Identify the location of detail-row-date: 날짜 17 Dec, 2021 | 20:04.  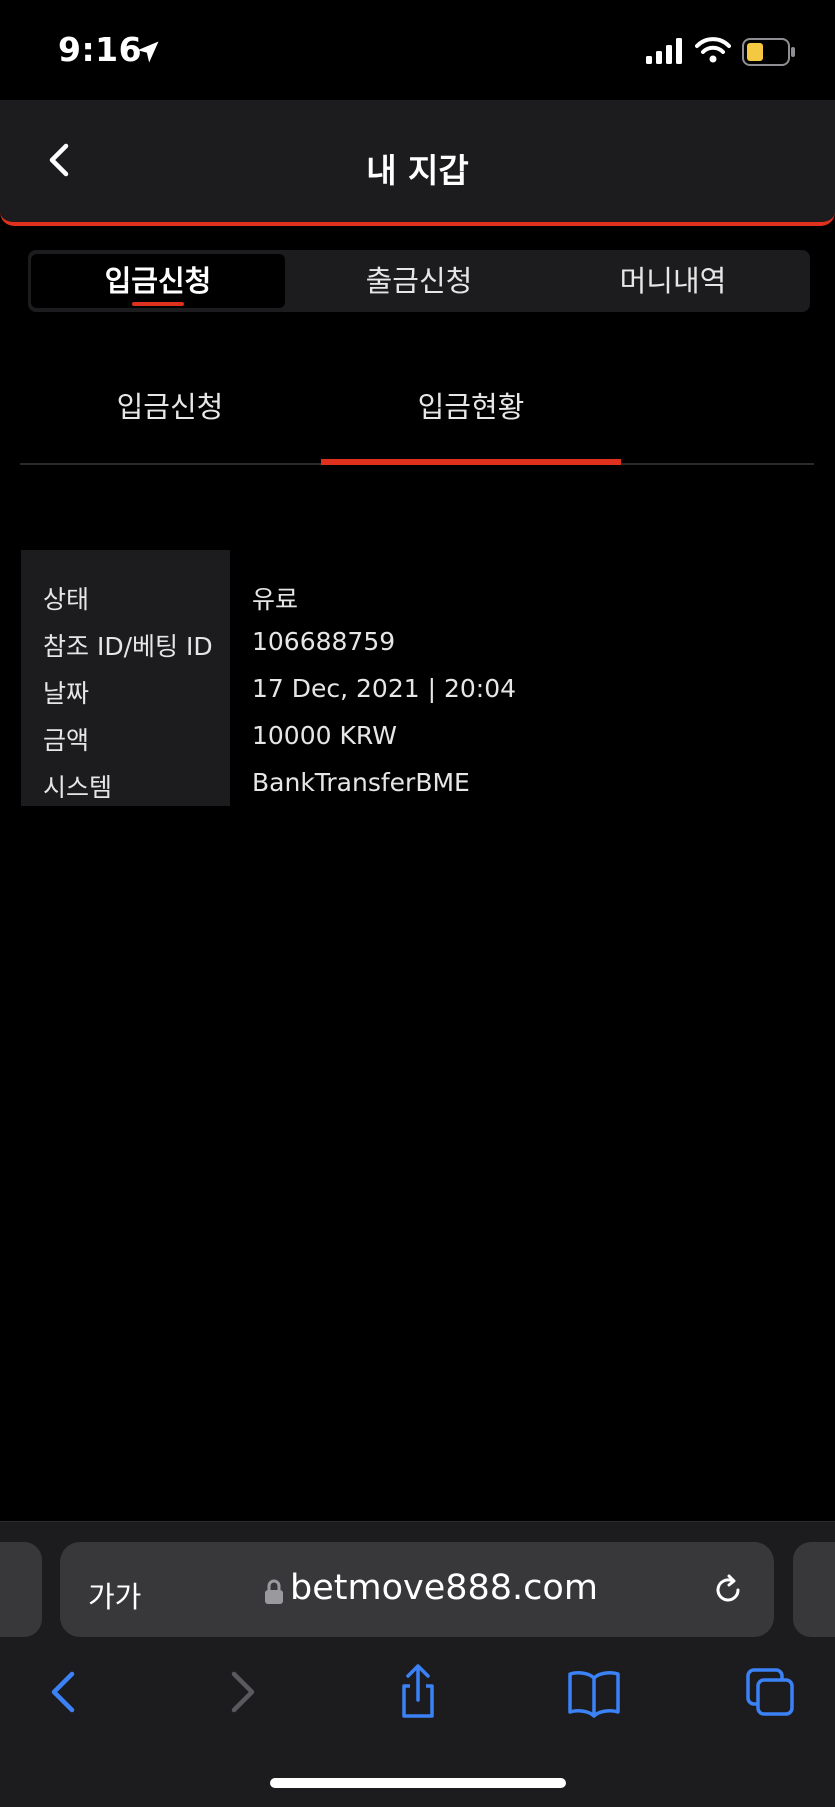
(418, 689).